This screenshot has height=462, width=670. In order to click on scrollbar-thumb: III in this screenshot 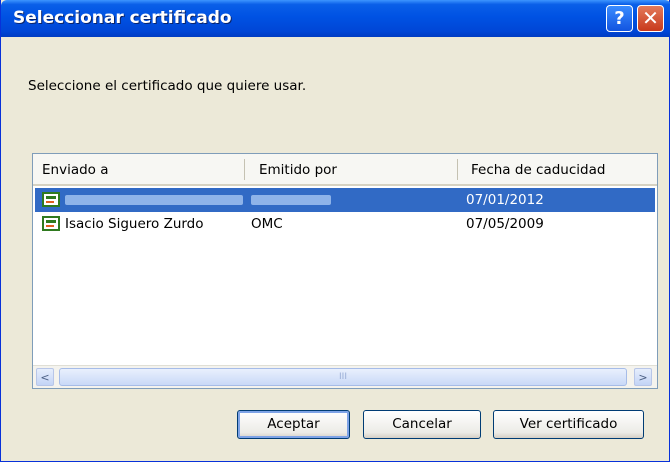, I will do `click(343, 377)`.